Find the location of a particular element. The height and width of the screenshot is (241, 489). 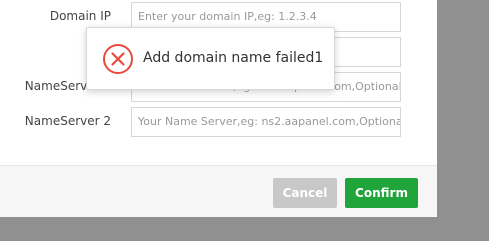

nameserver2-label: NameServer 2 is located at coordinates (67, 121).